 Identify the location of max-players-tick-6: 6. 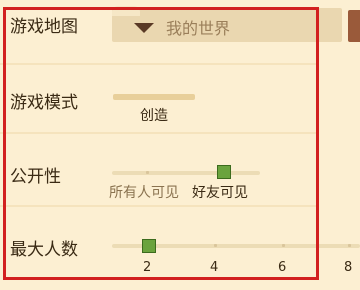
(282, 267).